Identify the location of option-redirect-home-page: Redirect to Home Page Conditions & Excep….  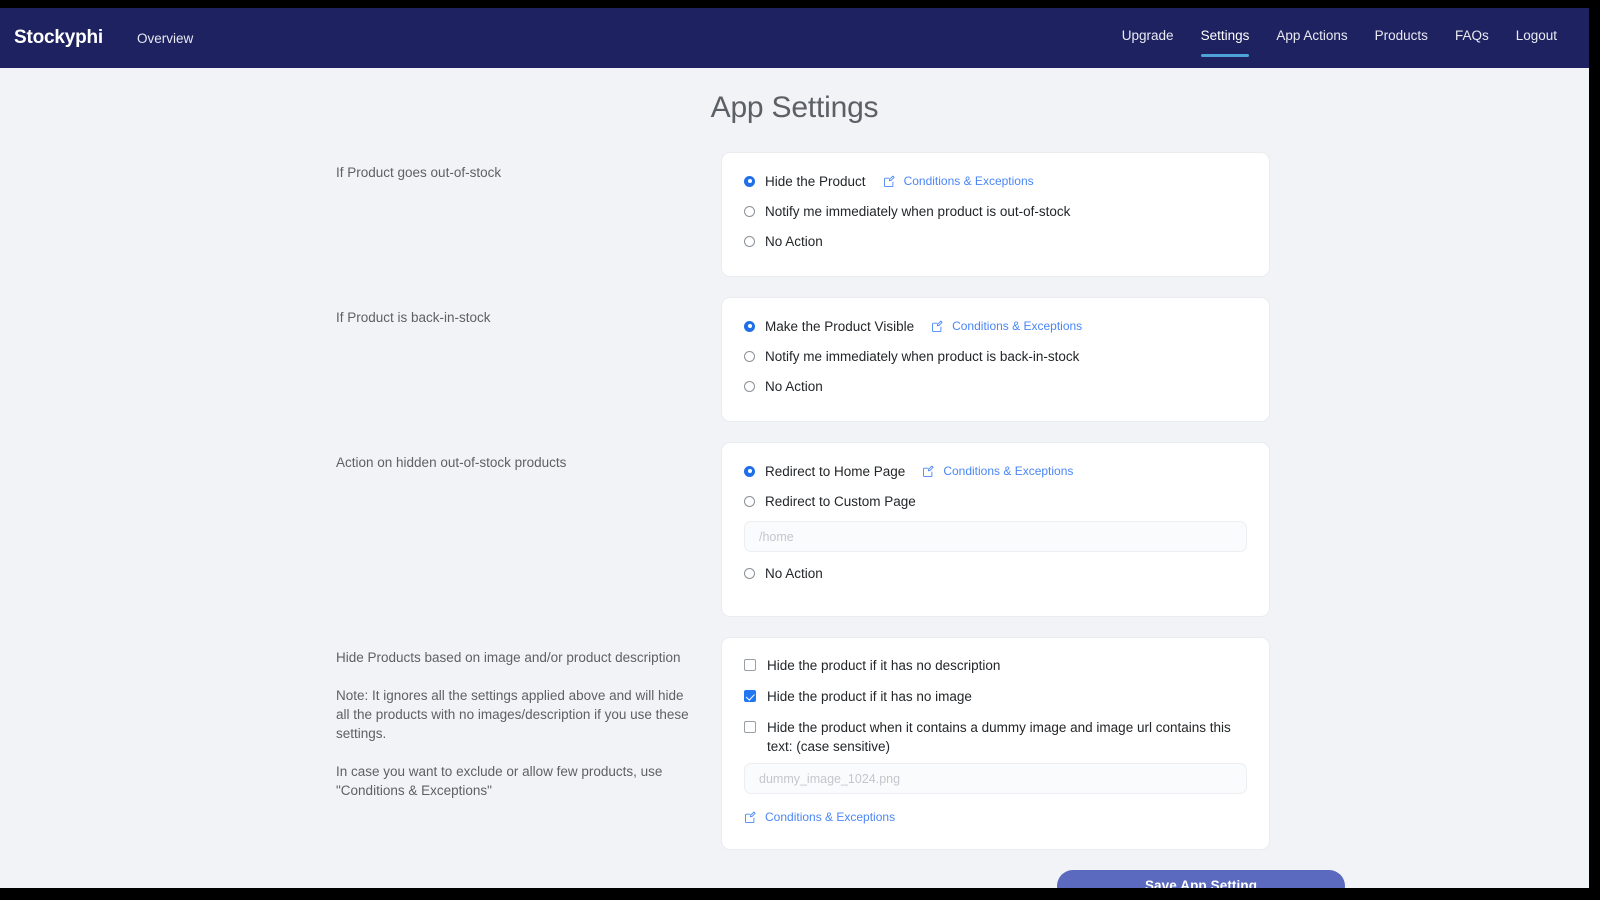
(995, 471).